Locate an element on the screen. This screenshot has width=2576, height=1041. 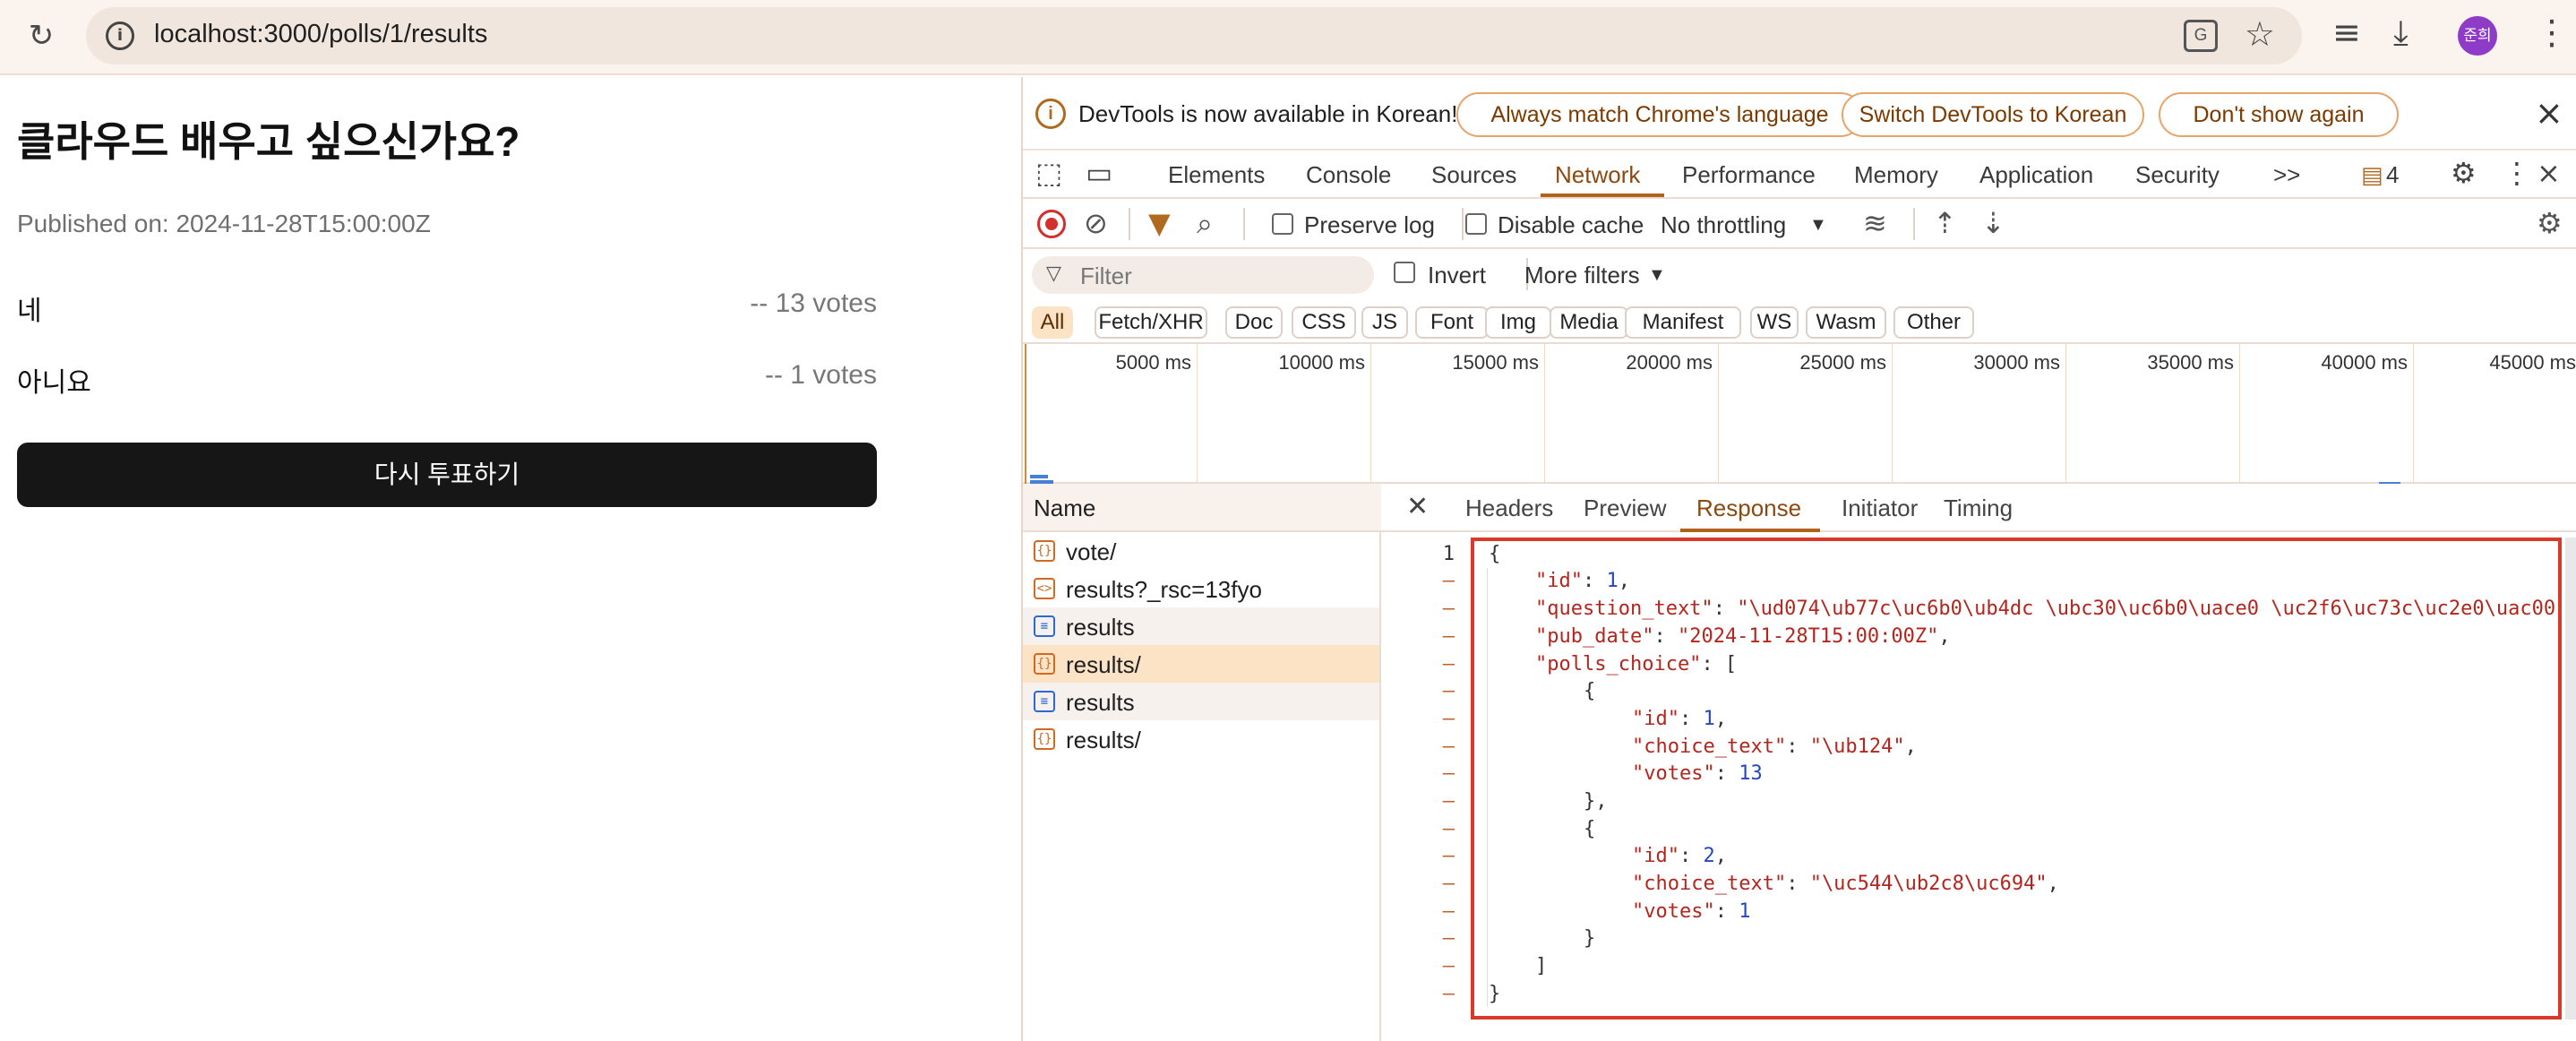
tab-performance: Performance is located at coordinates (1749, 175).